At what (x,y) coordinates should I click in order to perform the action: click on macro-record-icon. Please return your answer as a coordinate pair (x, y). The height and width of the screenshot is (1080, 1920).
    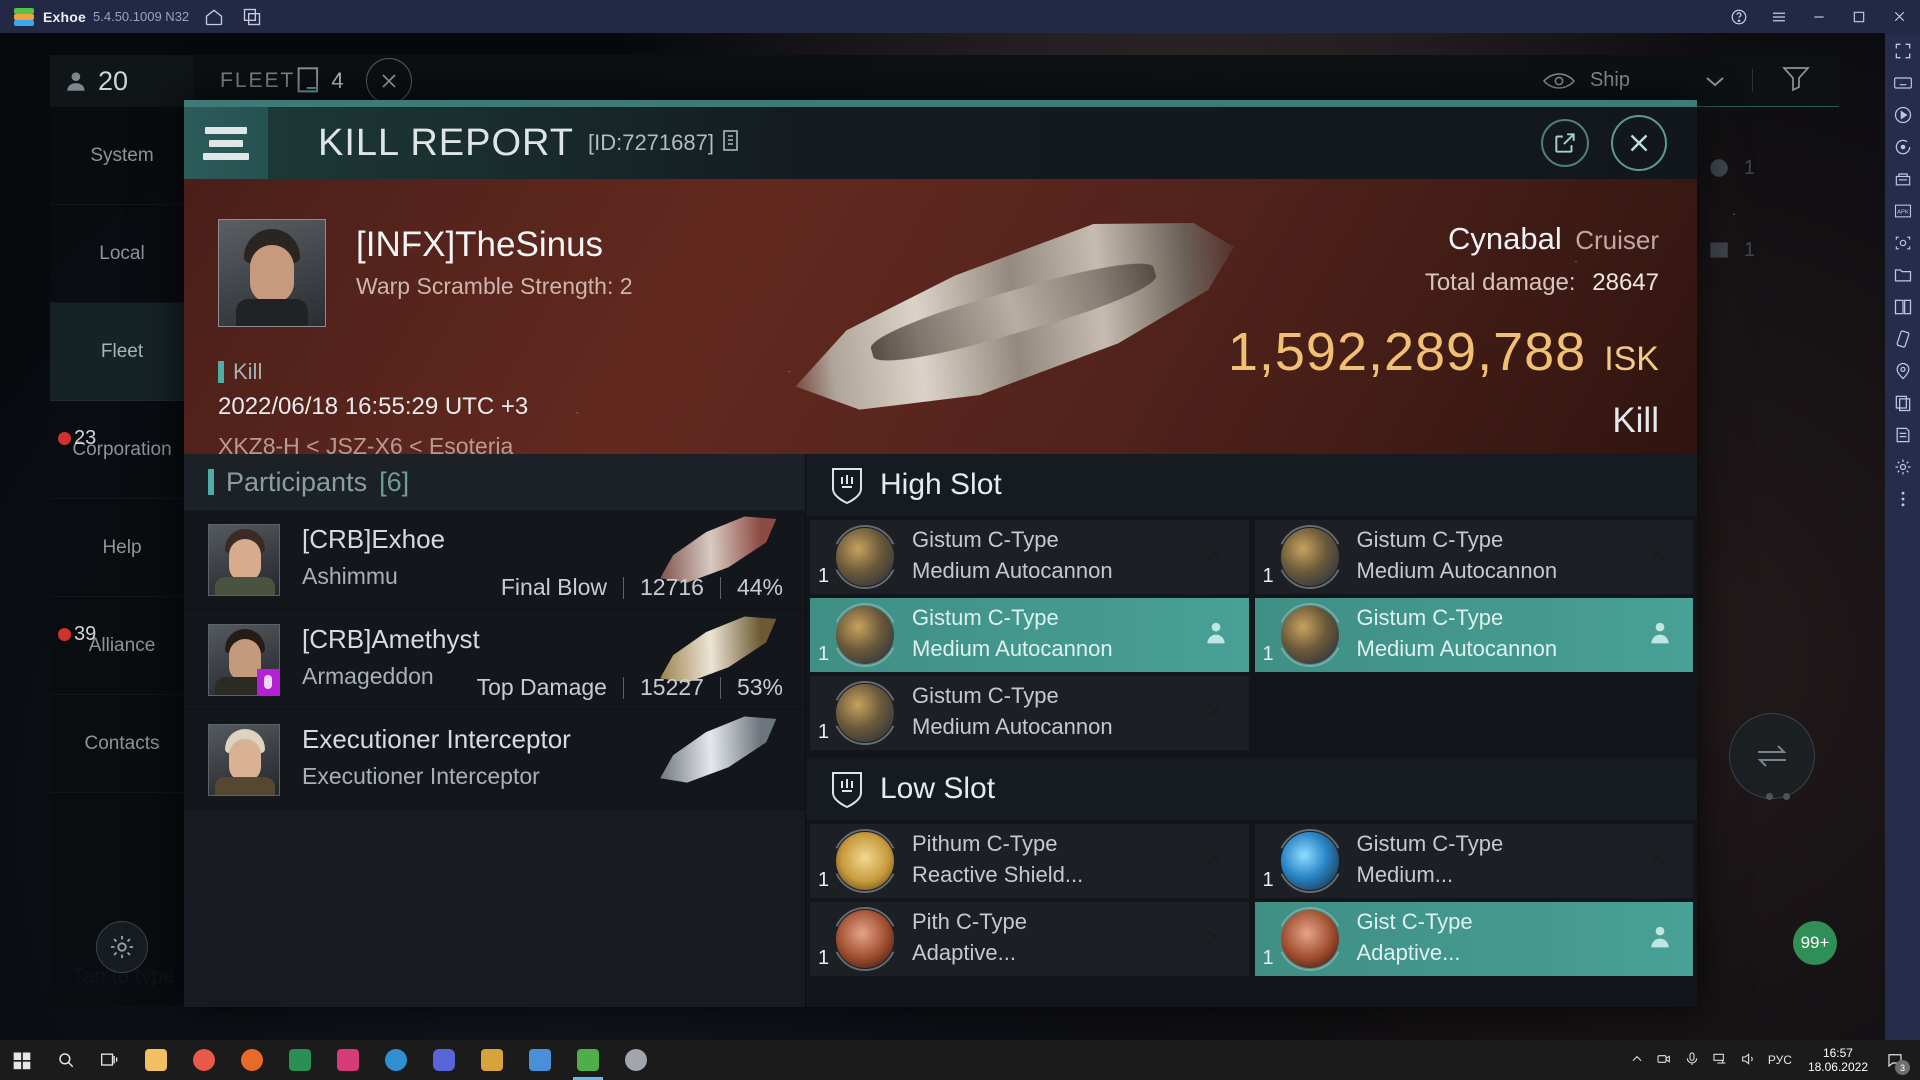
    Looking at the image, I should click on (1903, 115).